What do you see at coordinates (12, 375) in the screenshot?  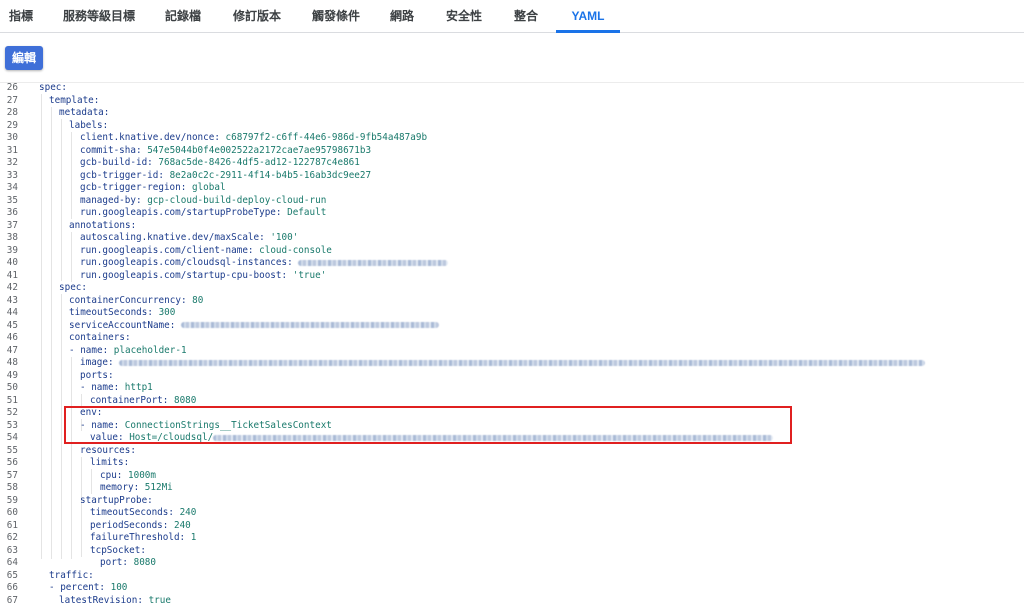 I see `line-number: 49` at bounding box center [12, 375].